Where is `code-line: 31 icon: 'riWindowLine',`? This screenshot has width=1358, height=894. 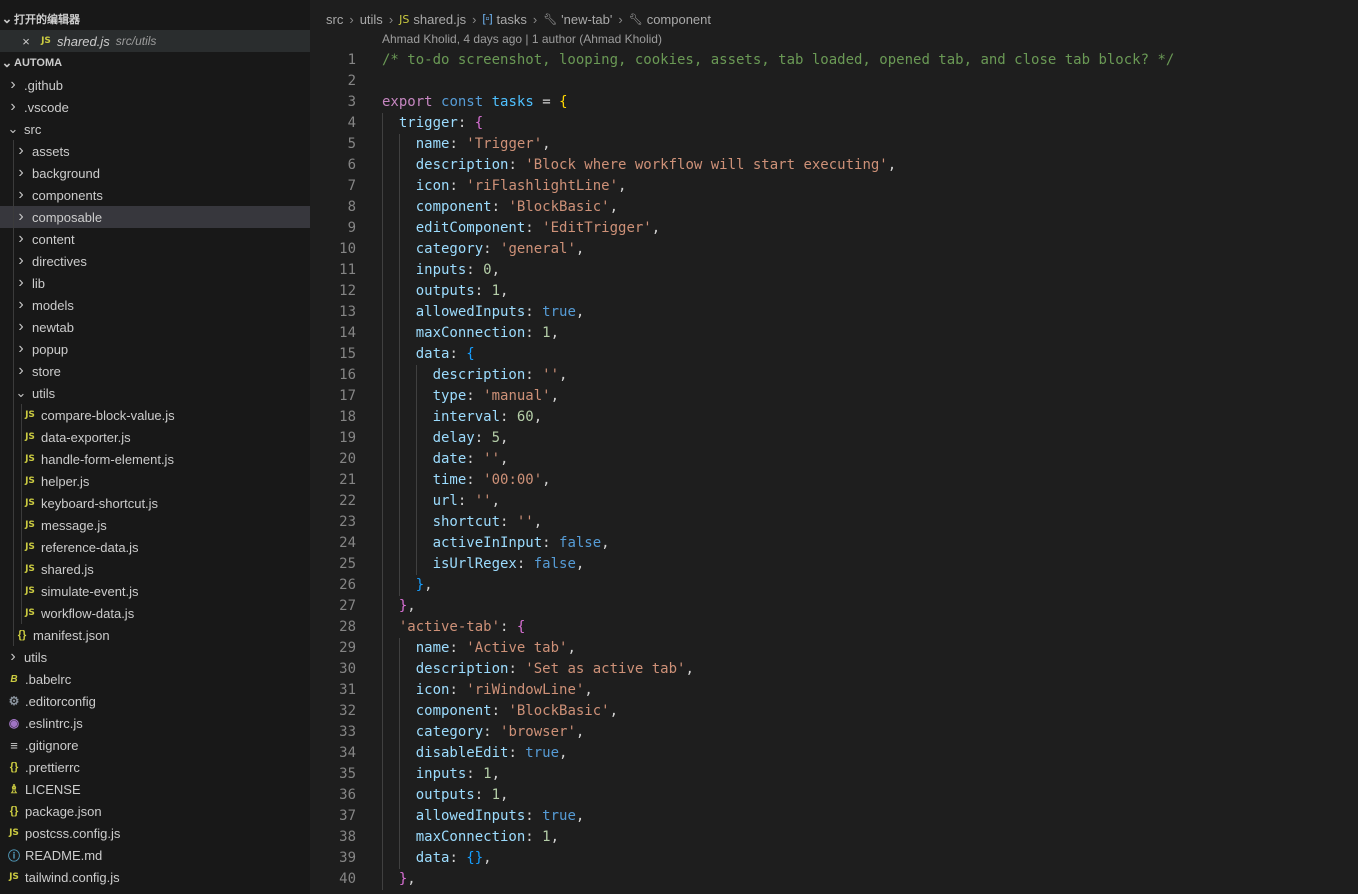 code-line: 31 icon: 'riWindowLine', is located at coordinates (834, 690).